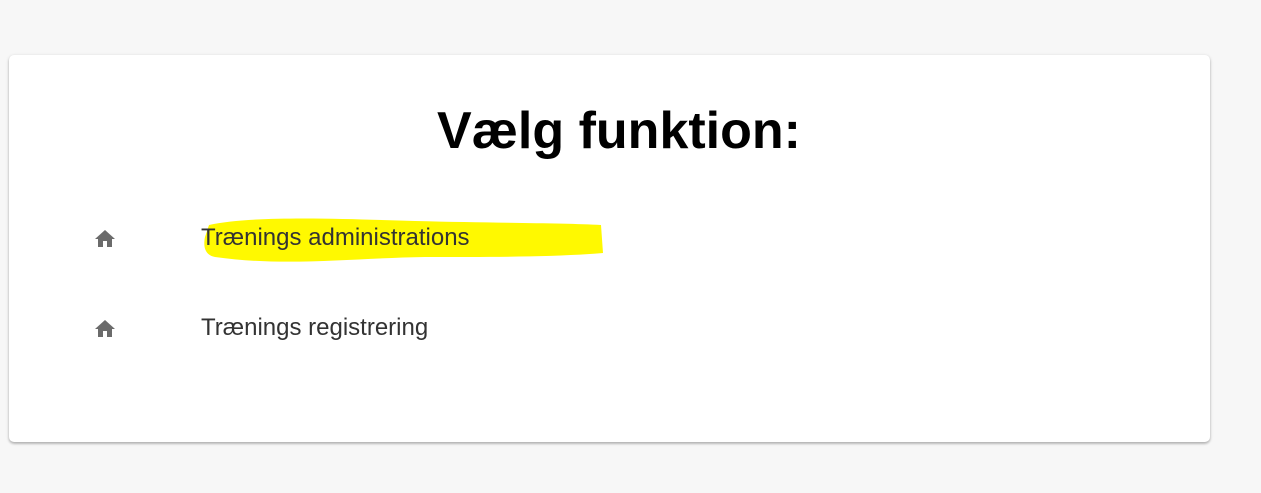  What do you see at coordinates (335, 237) in the screenshot?
I see `menu-item-label: Trænings administrations` at bounding box center [335, 237].